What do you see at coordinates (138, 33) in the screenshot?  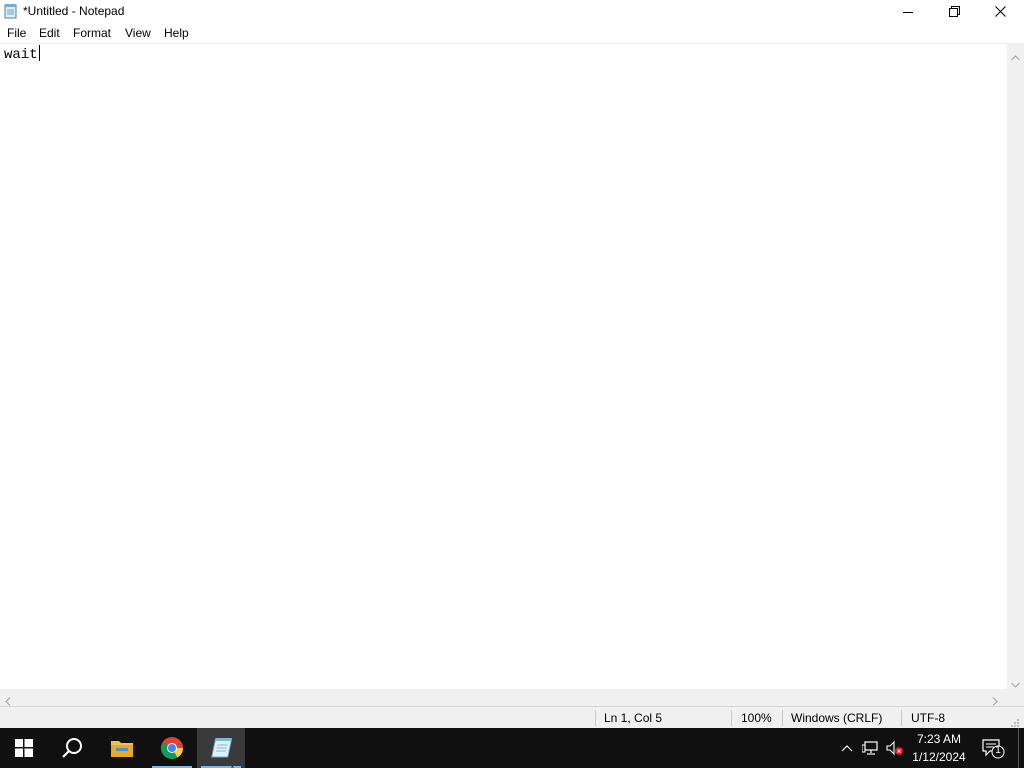 I see `menu-view: View` at bounding box center [138, 33].